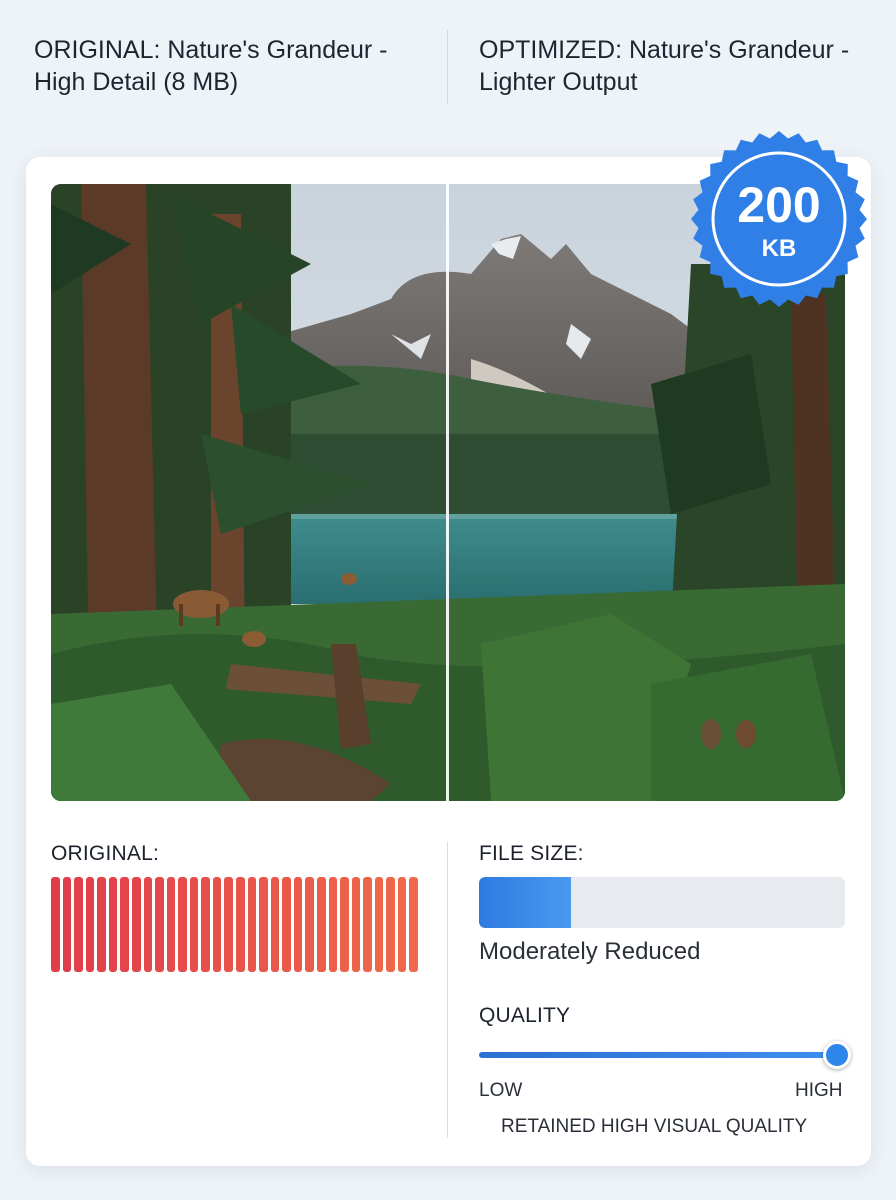  I want to click on quality-slider-fill, so click(658, 1055).